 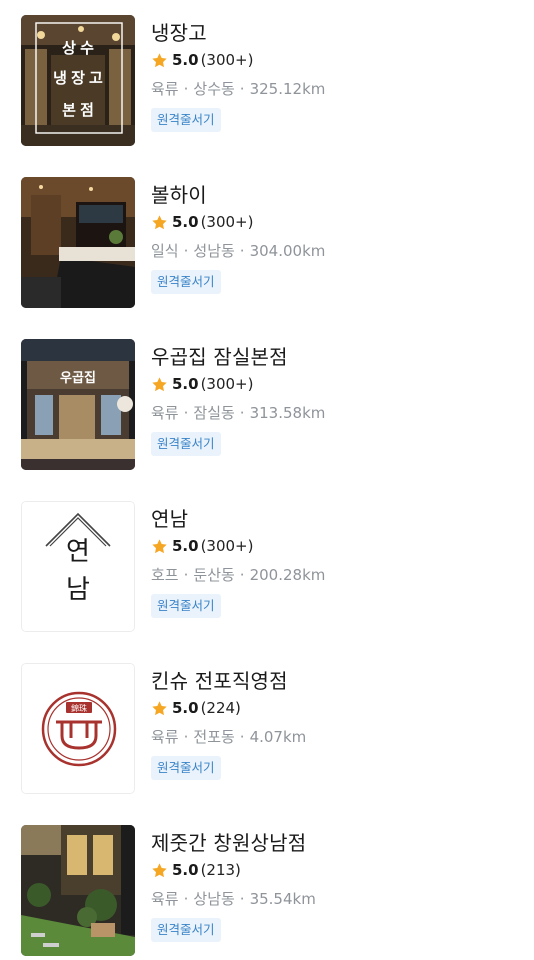 I want to click on thumb-logo-char1: 연, so click(x=78, y=551).